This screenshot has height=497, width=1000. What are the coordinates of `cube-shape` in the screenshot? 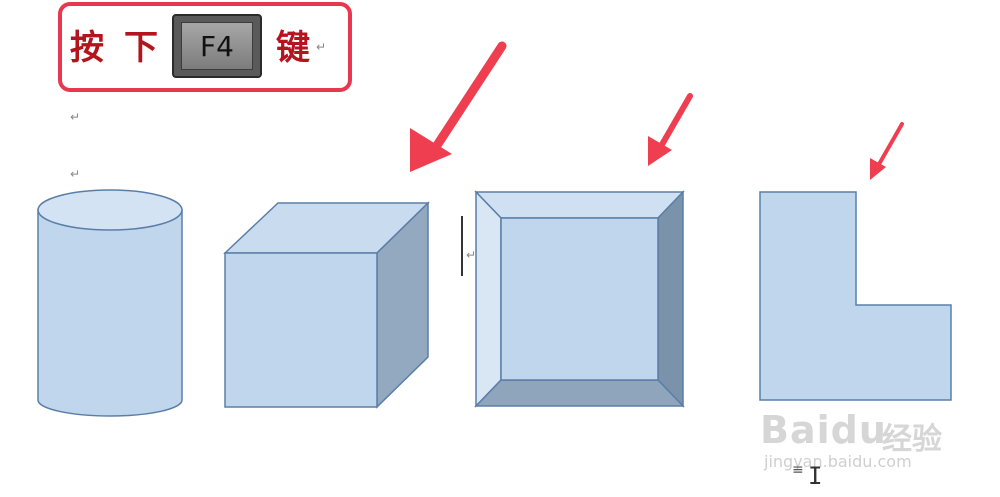 It's located at (326, 305).